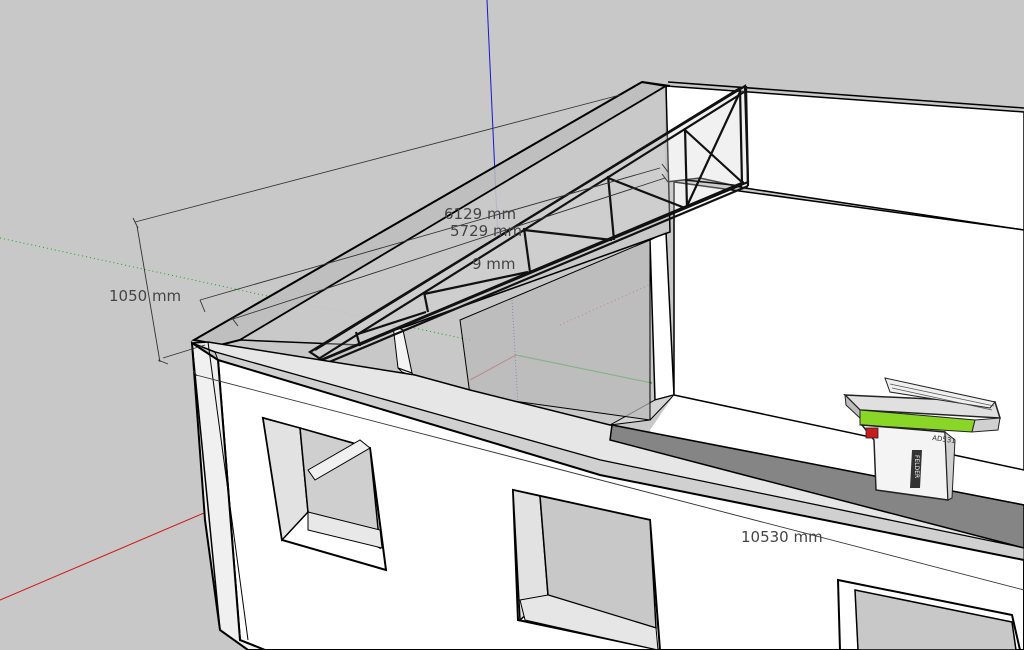 The image size is (1024, 650). I want to click on machine-brand-label: FELDER, so click(916, 466).